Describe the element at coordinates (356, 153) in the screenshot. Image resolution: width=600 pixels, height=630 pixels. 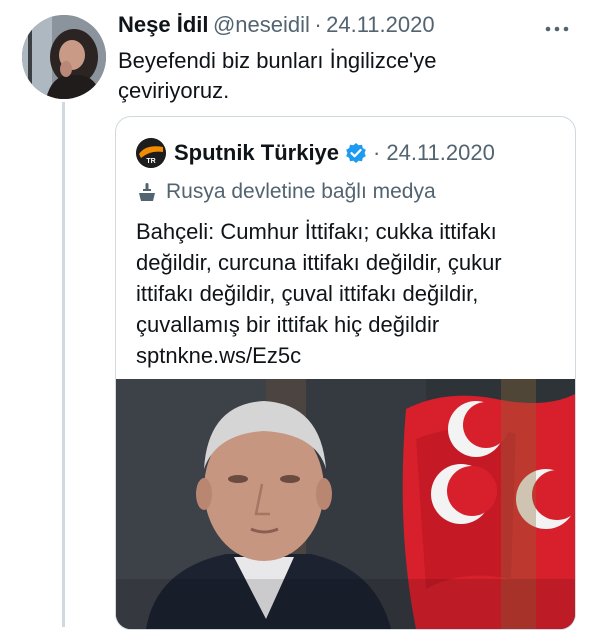
I see `verified-badge-icon` at that location.